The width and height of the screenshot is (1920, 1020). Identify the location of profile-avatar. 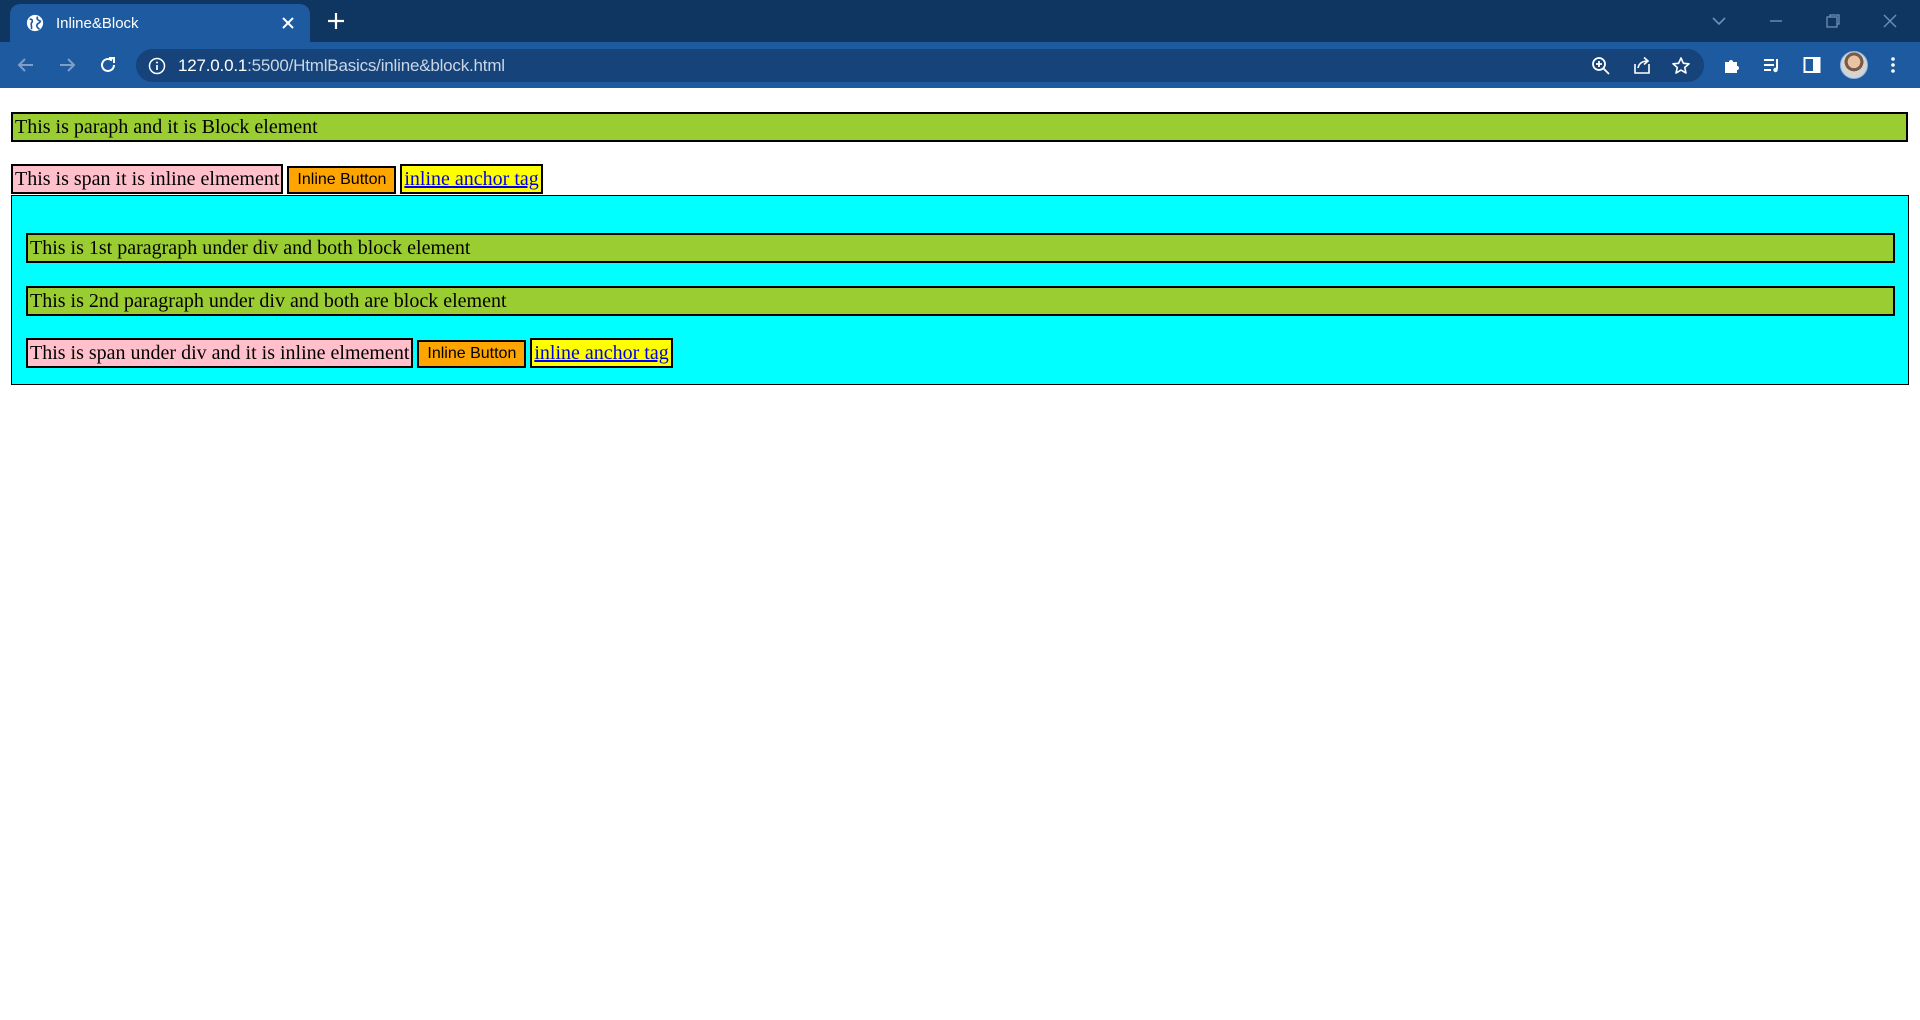
(1854, 65).